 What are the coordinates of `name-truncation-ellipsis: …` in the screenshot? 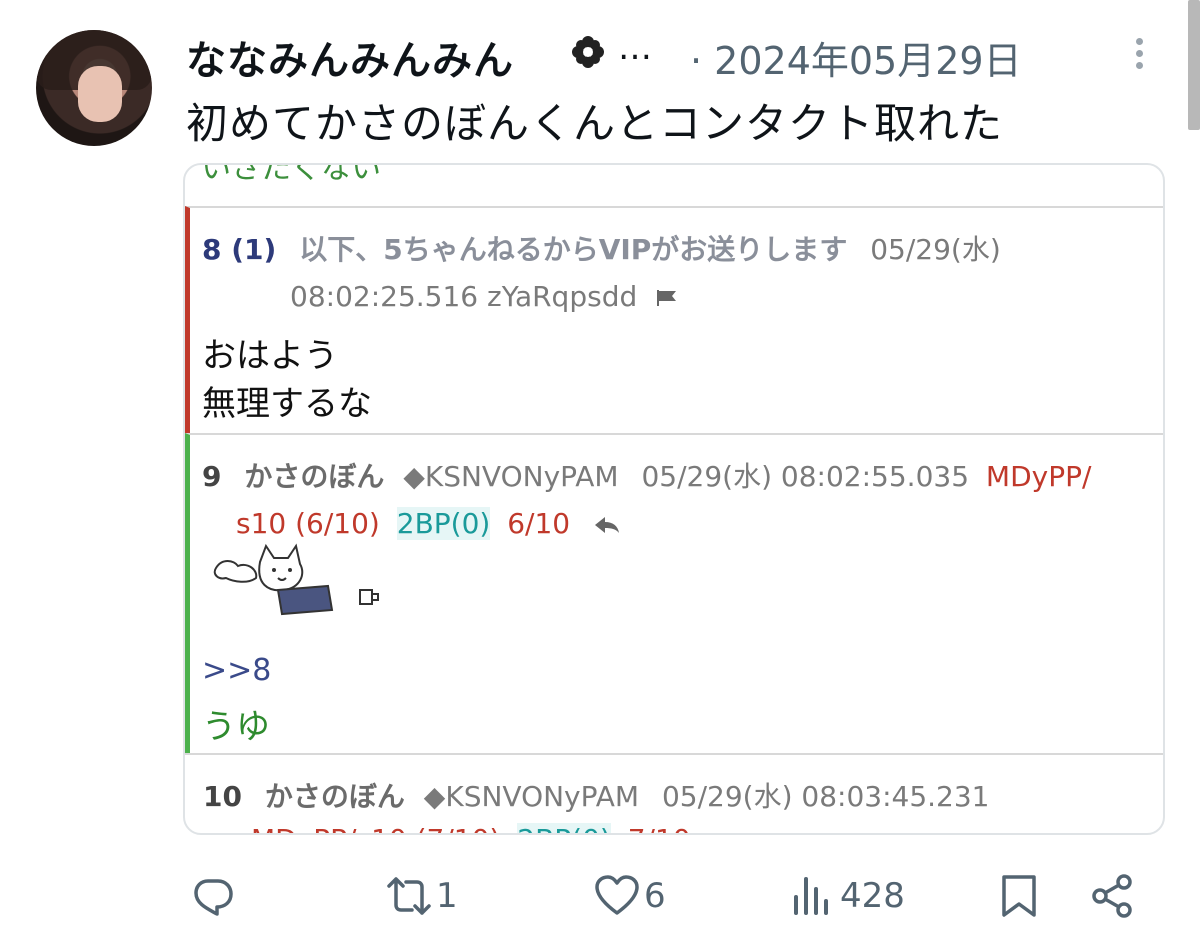 It's located at (635, 48).